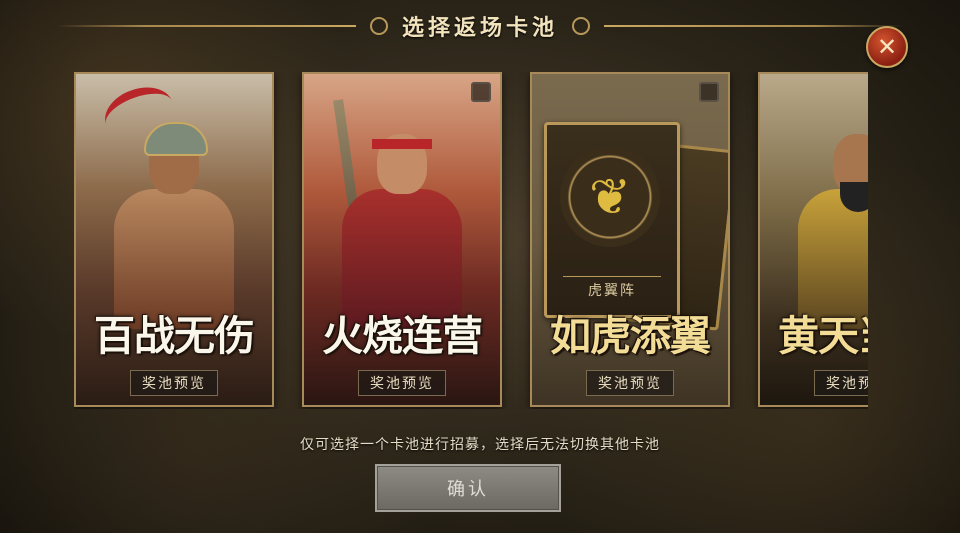 The image size is (960, 533). Describe the element at coordinates (205, 26) in the screenshot. I see `title-divider-left` at that location.